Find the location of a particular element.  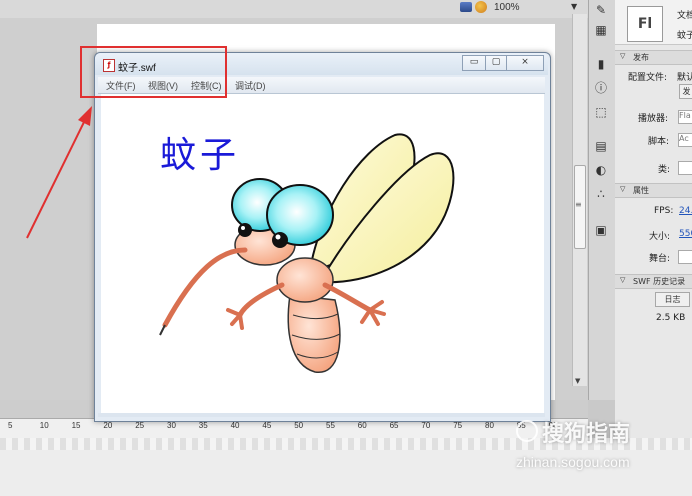

profile-value: 默认 is located at coordinates (684, 78).